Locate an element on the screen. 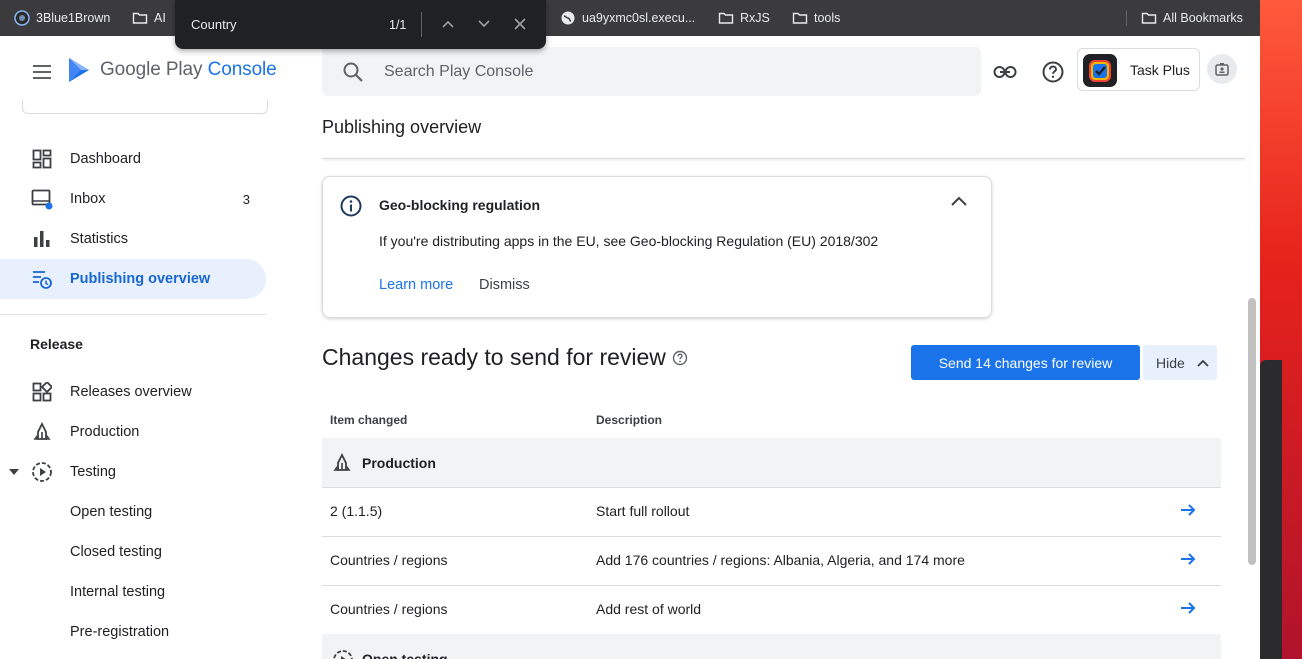 The height and width of the screenshot is (659, 1302). hide-button: Hide is located at coordinates (1180, 362).